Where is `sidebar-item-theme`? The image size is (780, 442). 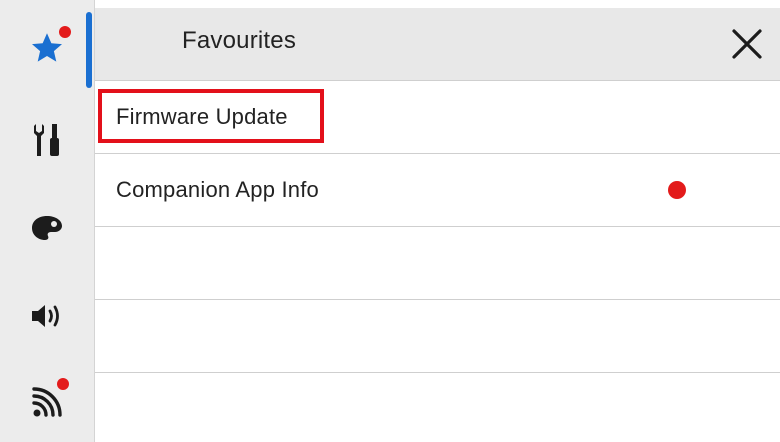
sidebar-item-theme is located at coordinates (47, 228).